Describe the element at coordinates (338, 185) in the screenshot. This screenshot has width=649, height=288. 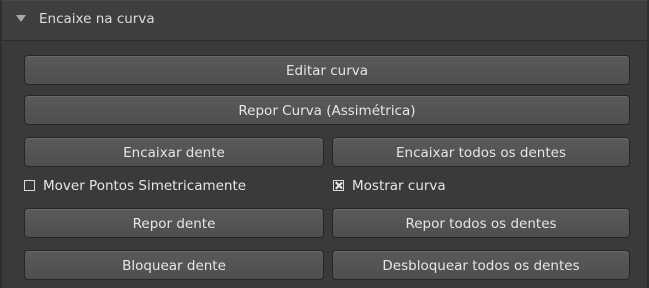
I see `checkbox-checked-icon` at that location.